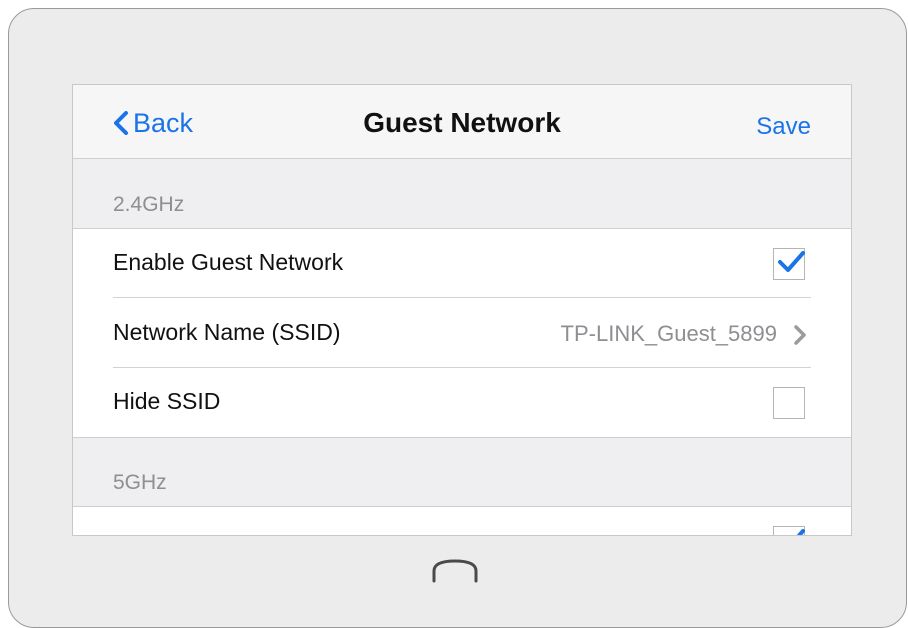 This screenshot has width=908, height=628. I want to click on row-enable-guest-network-5ghz, so click(462, 521).